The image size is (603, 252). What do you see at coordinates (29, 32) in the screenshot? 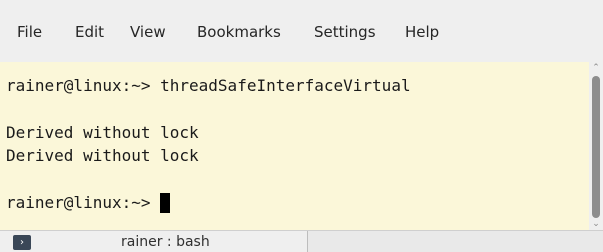
I see `menu-file: File` at bounding box center [29, 32].